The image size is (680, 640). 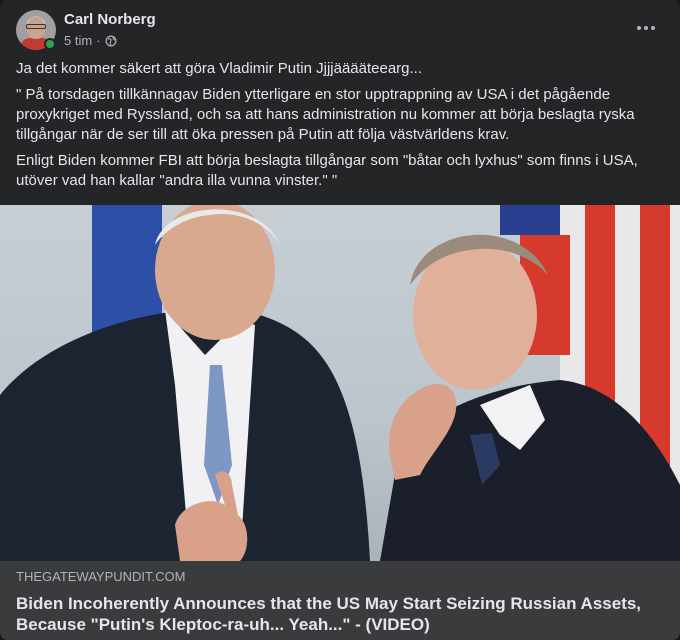 I want to click on post-meta: 5 tim ·, so click(x=90, y=40).